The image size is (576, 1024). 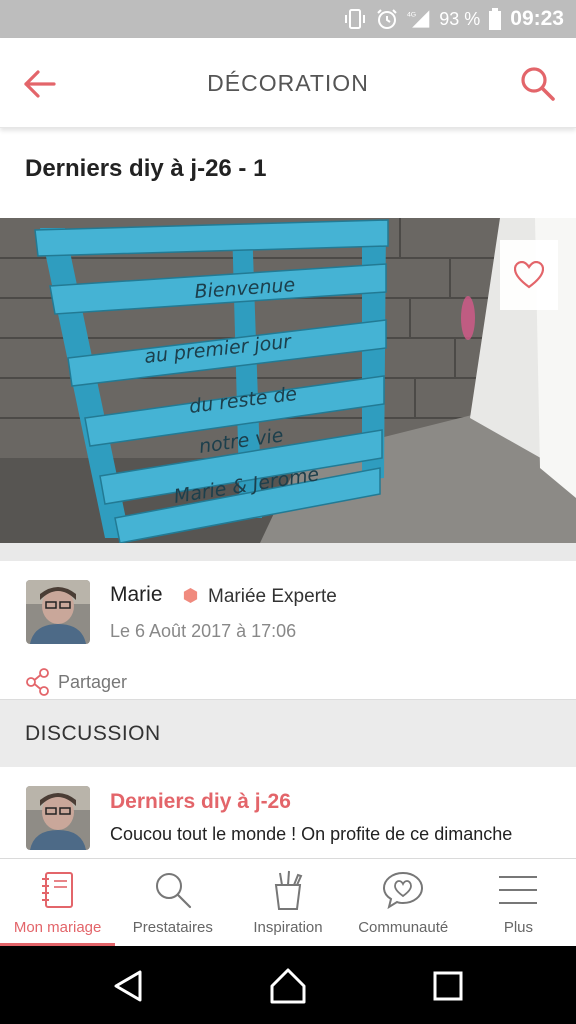 What do you see at coordinates (93, 733) in the screenshot?
I see `section-title: DISCUSSION` at bounding box center [93, 733].